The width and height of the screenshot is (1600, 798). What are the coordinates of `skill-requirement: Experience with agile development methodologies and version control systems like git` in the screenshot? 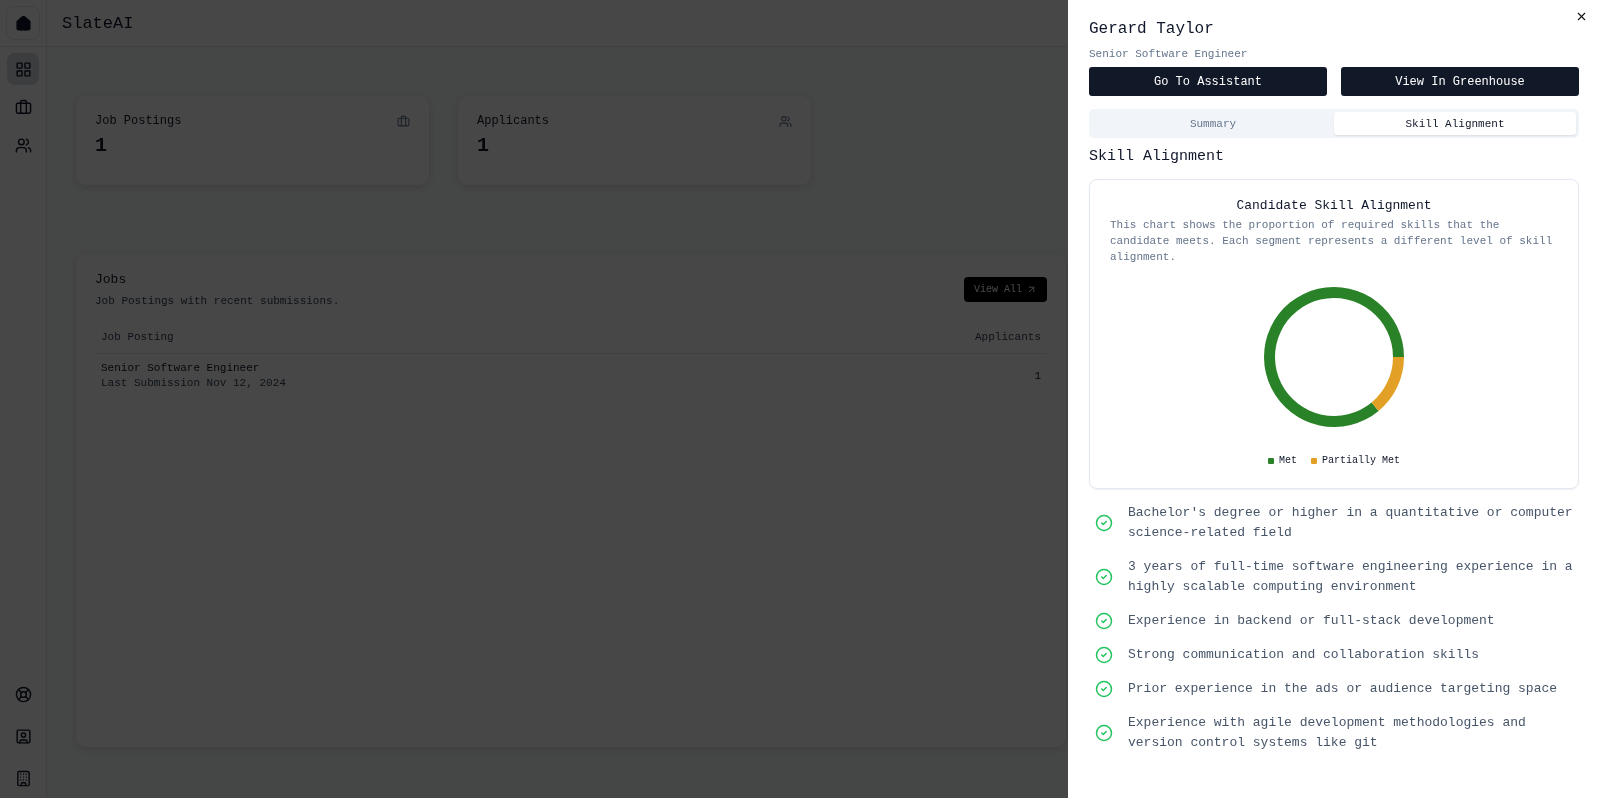 It's located at (1327, 733).